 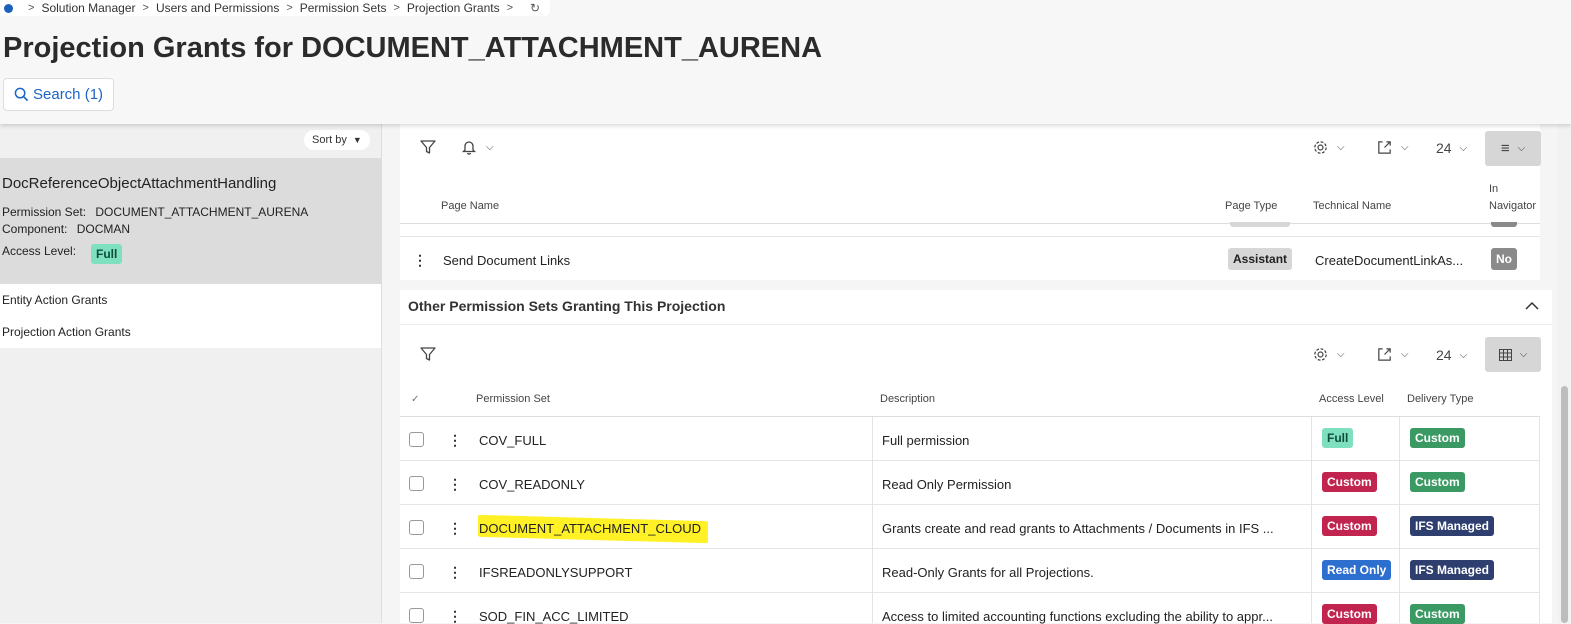 What do you see at coordinates (1564, 504) in the screenshot?
I see `scrollbar-thumb` at bounding box center [1564, 504].